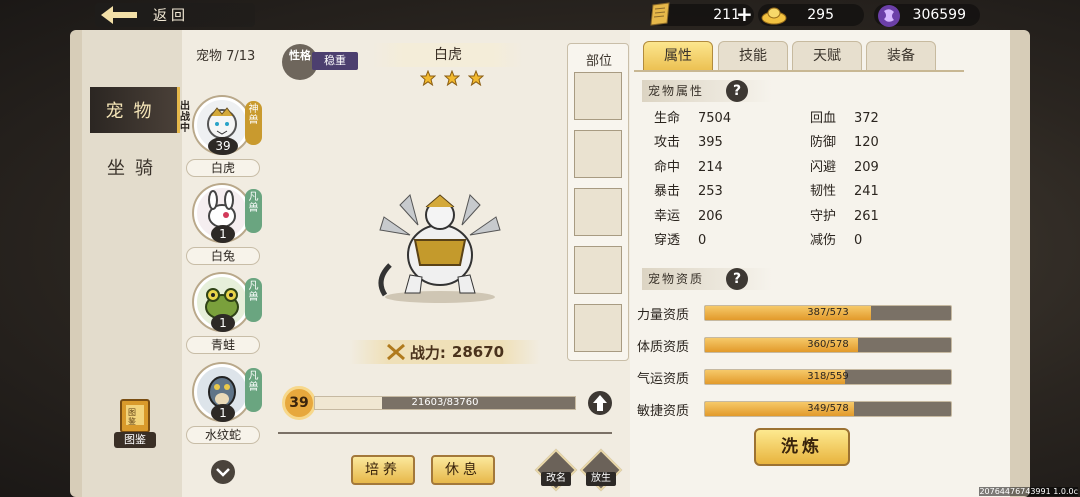 Image resolution: width=1080 pixels, height=497 pixels. What do you see at coordinates (707, 279) in the screenshot?
I see `aptitude-heading: 宠物资质` at bounding box center [707, 279].